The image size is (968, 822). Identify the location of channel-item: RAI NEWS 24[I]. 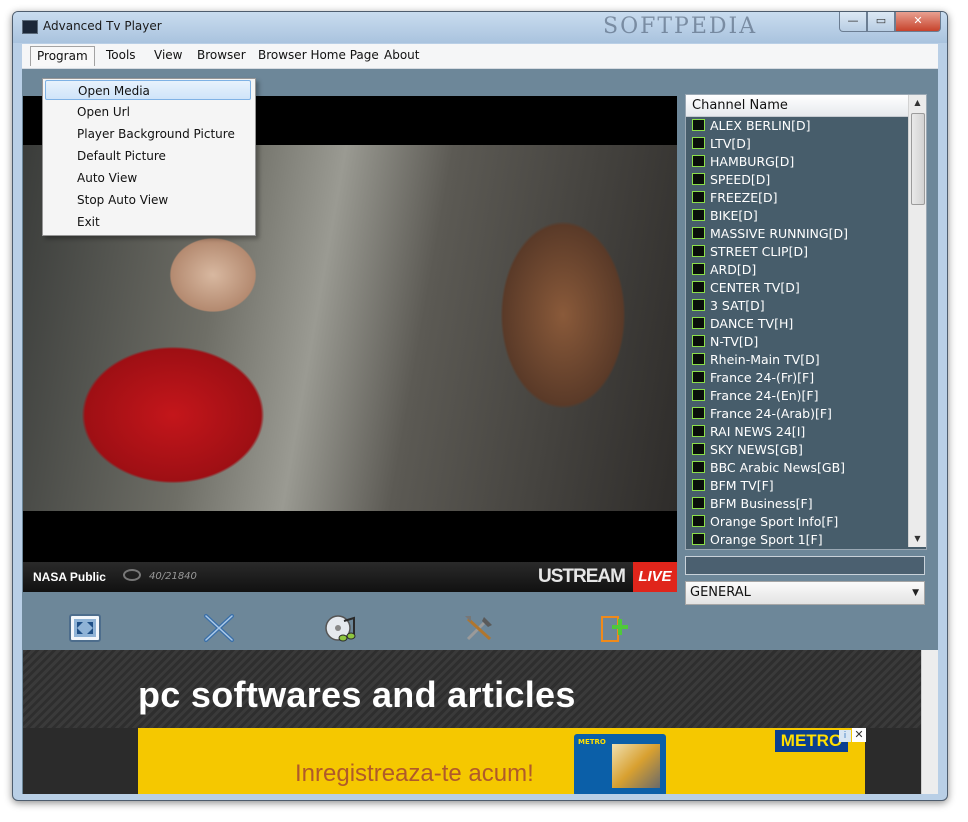
(797, 432).